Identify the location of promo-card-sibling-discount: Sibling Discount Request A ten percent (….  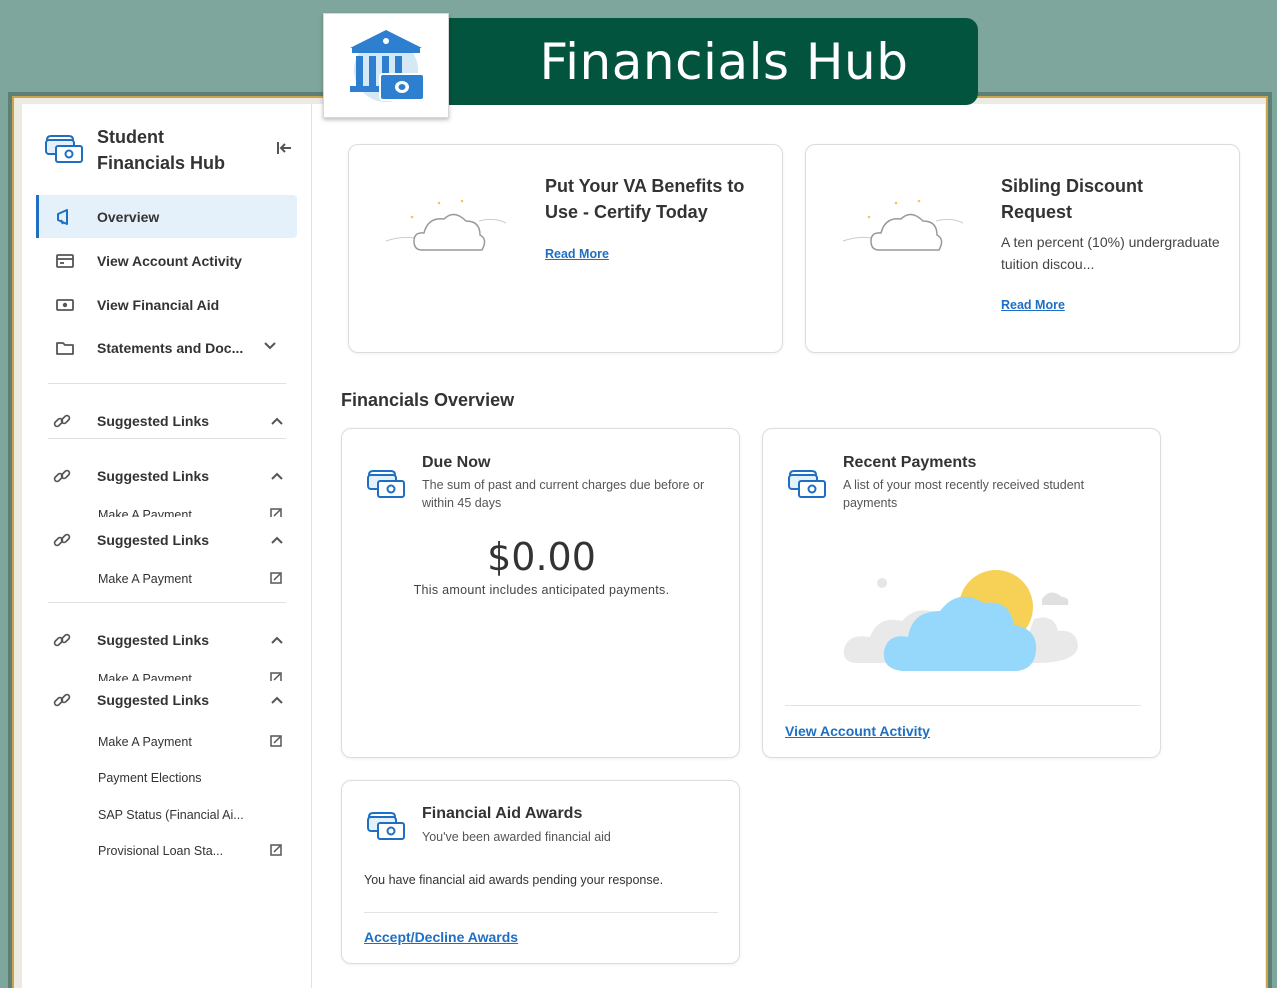
(1022, 248).